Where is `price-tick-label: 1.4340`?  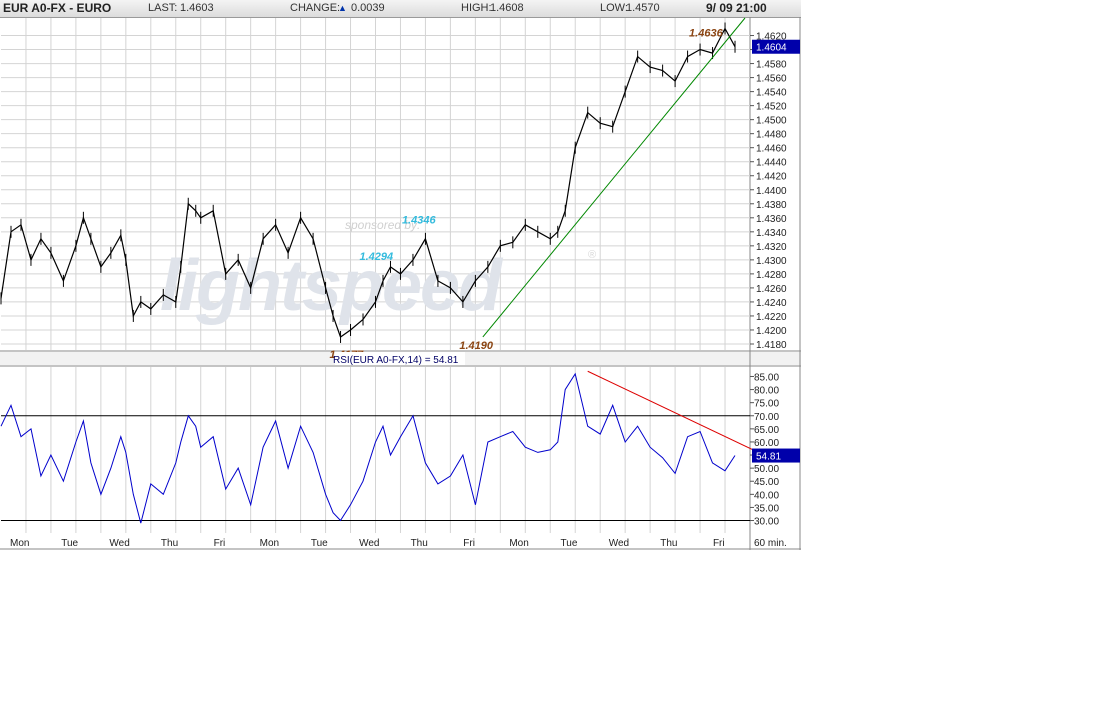
price-tick-label: 1.4340 is located at coordinates (771, 233).